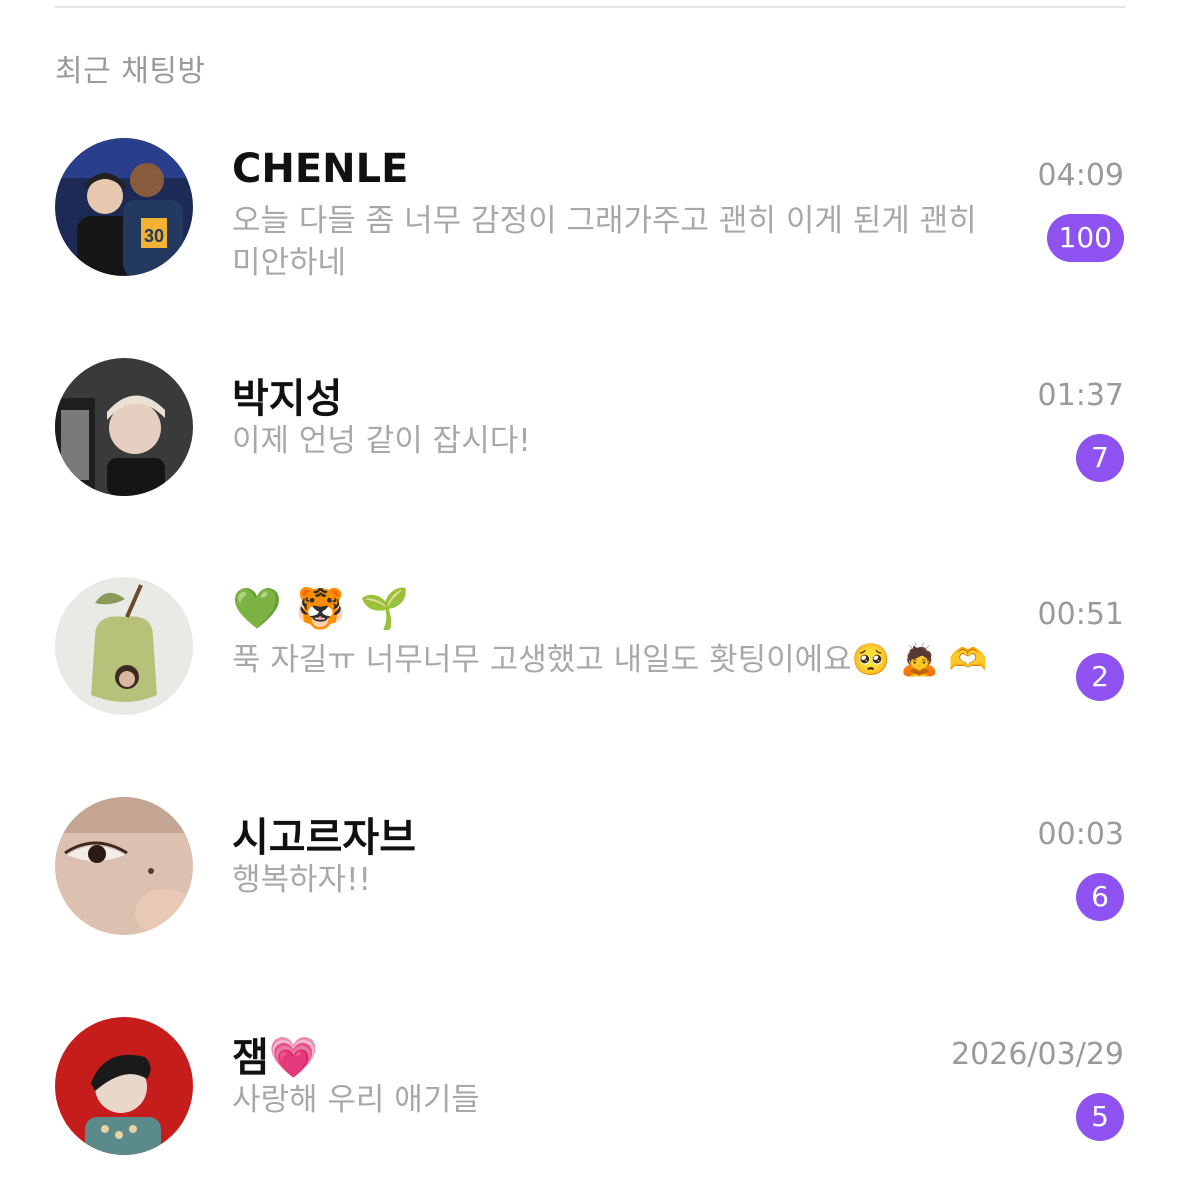 Image resolution: width=1180 pixels, height=1200 pixels. Describe the element at coordinates (381, 441) in the screenshot. I see `chat-preview: 이제 언넝 같이 잡시다!` at that location.